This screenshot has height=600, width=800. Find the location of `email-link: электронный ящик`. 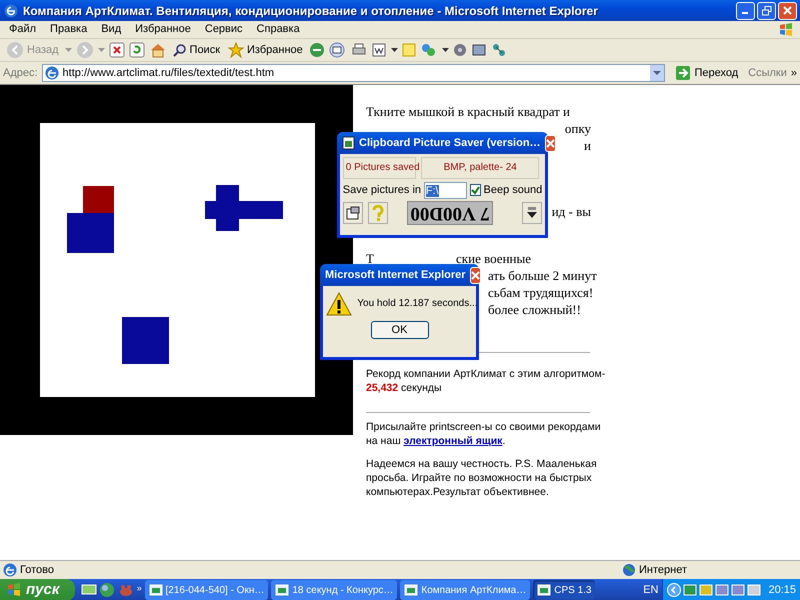

email-link: электронный ящик is located at coordinates (453, 441).